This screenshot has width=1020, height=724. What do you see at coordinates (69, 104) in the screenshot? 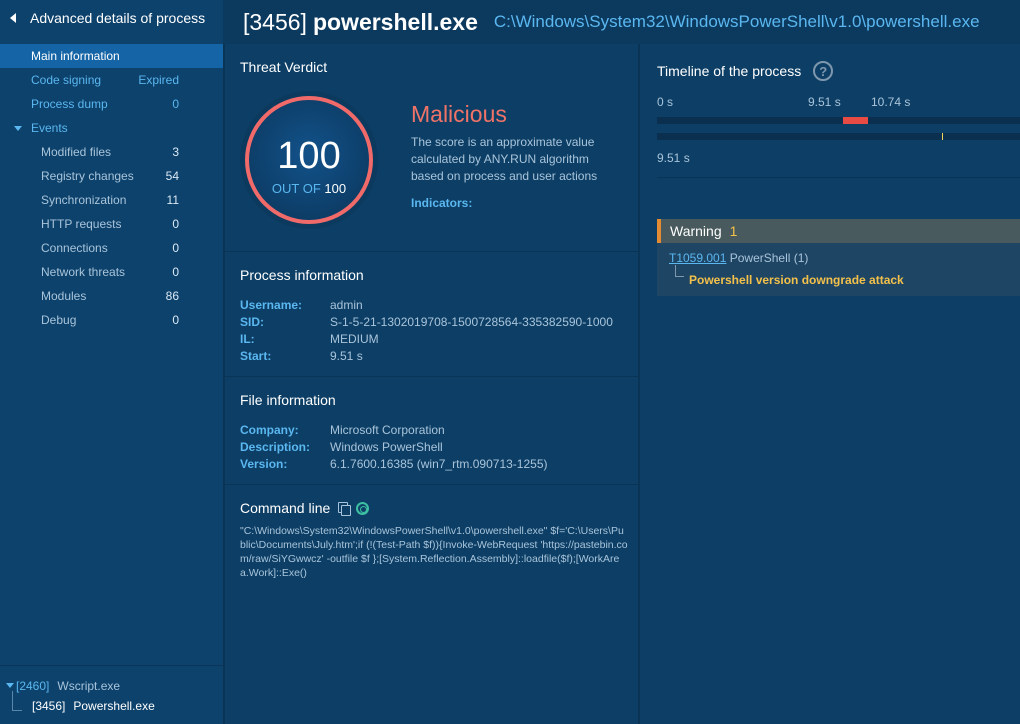
I see `sidebar-item-label: Process dump` at bounding box center [69, 104].